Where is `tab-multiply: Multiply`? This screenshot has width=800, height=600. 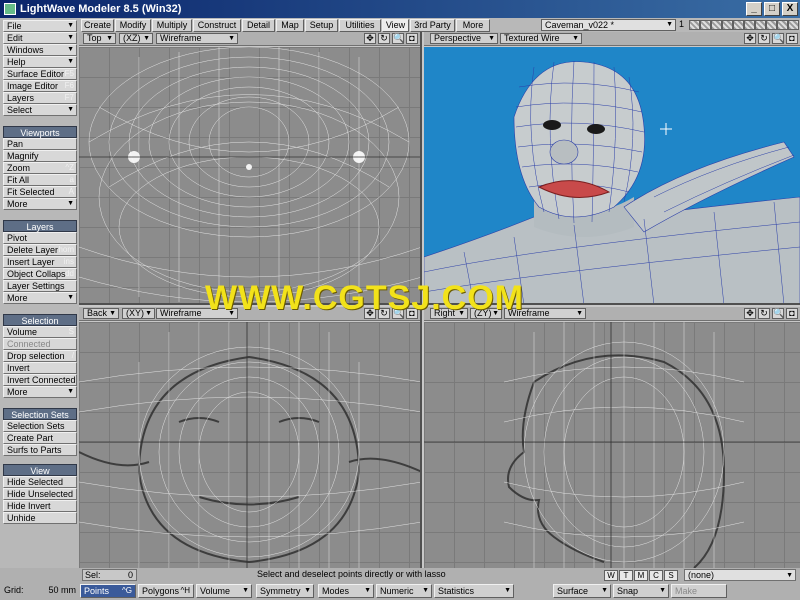
tab-multiply: Multiply is located at coordinates (172, 25).